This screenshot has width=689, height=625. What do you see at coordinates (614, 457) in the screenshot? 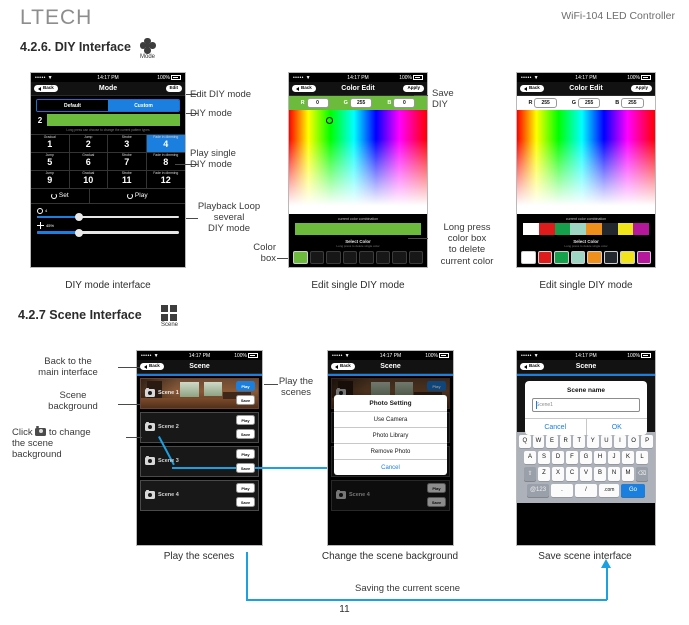
I see `key-j: J` at bounding box center [614, 457].